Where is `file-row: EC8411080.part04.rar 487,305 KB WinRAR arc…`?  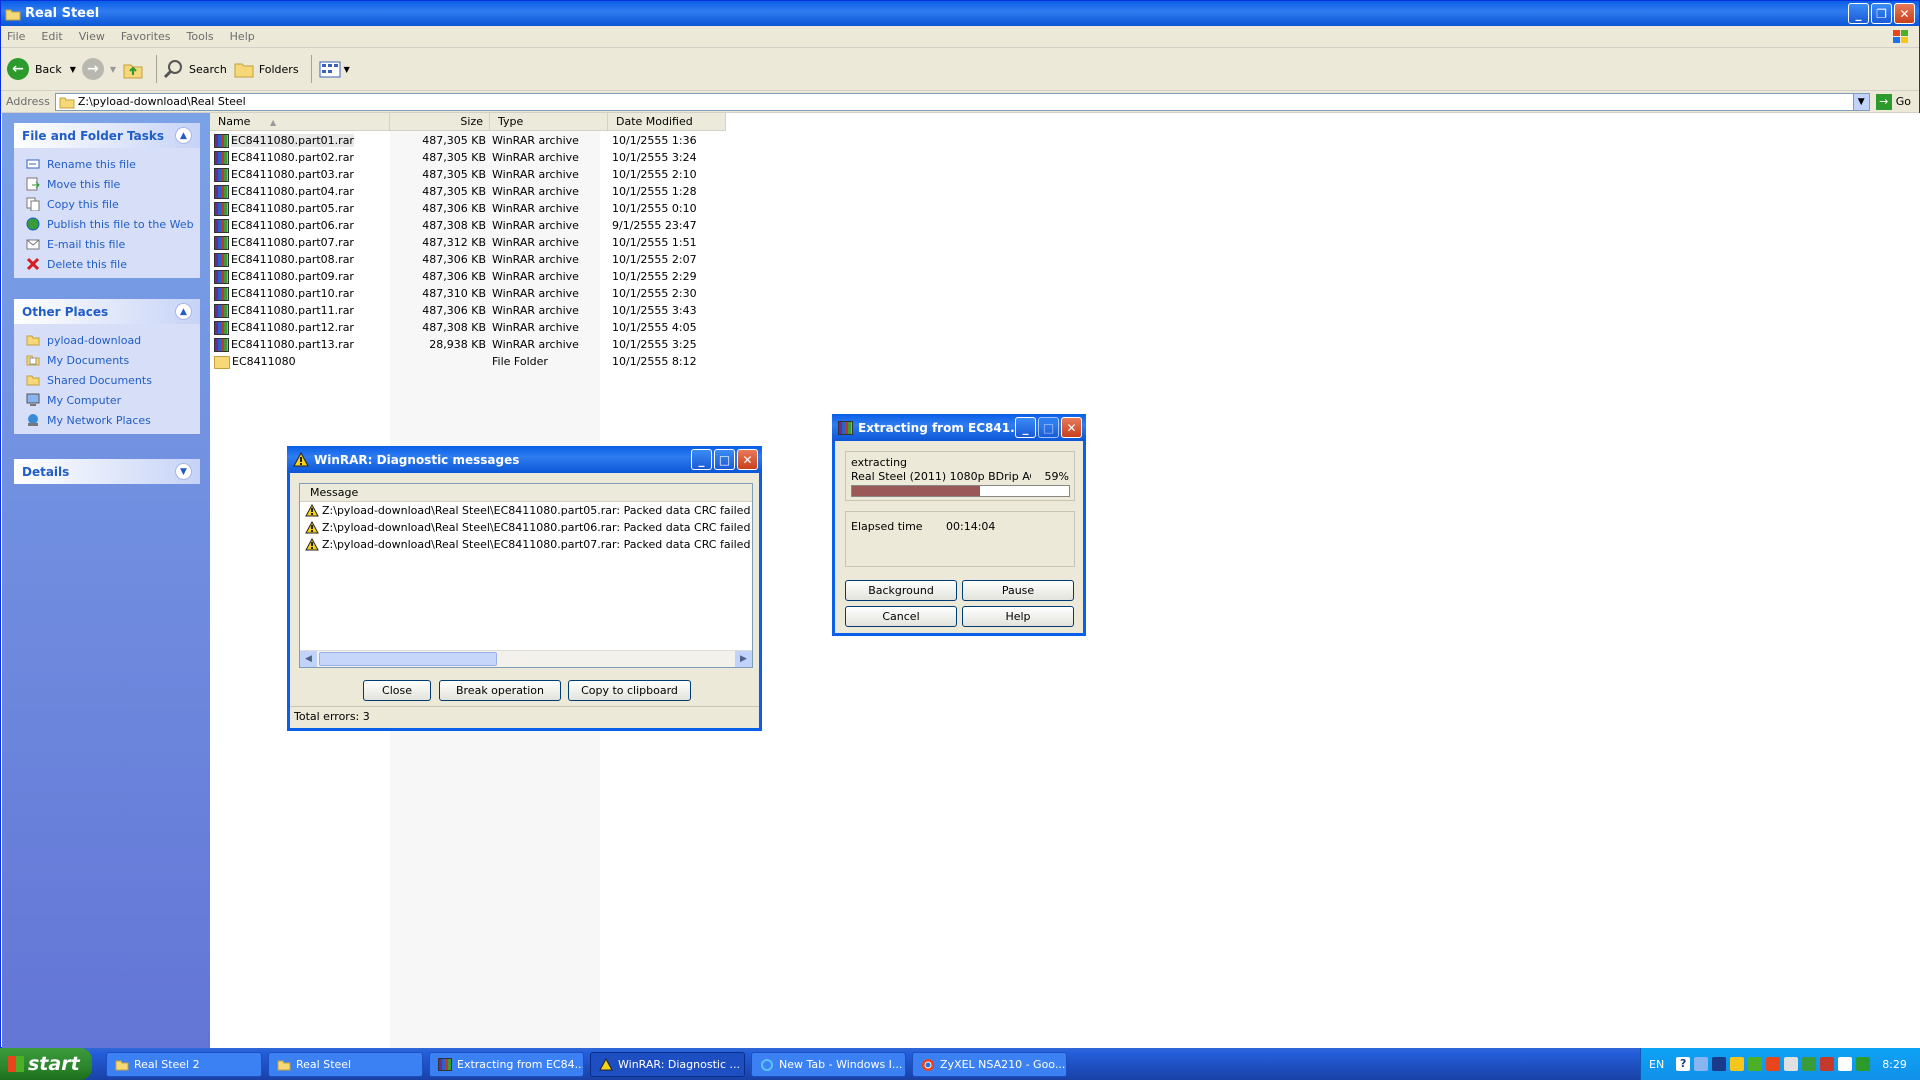
file-row: EC8411080.part04.rar 487,305 KB WinRAR arc… is located at coordinates (470, 191).